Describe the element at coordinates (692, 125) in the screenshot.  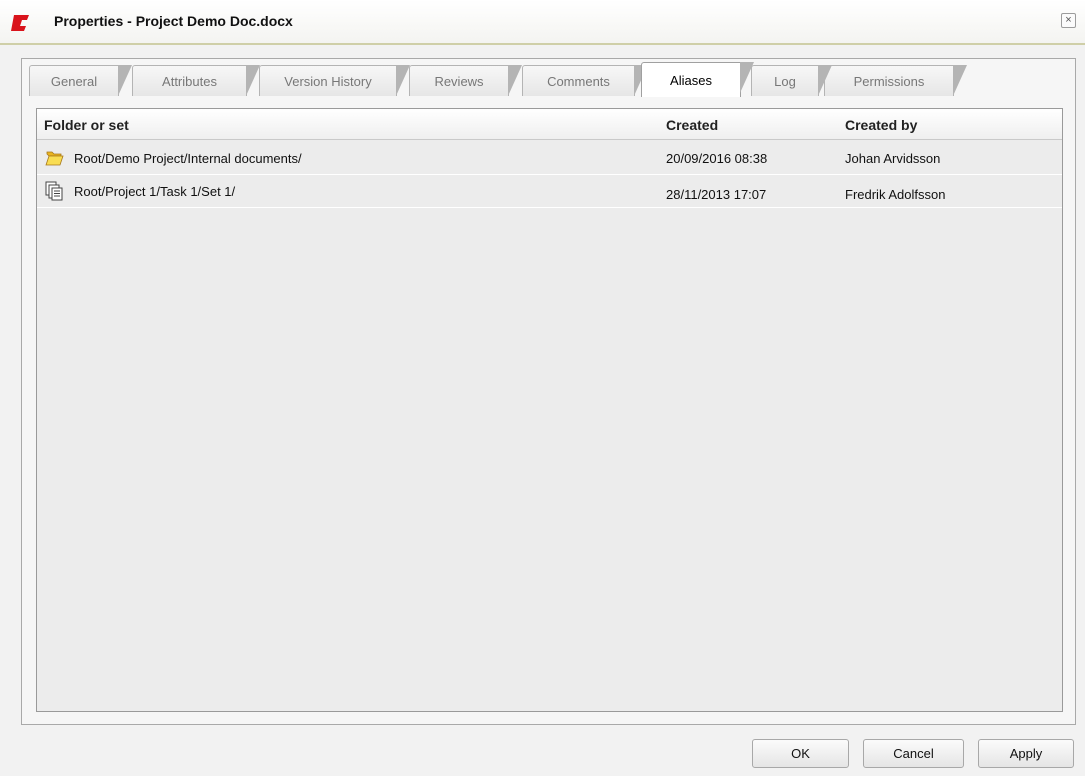
I see `column-header-created: Created` at that location.